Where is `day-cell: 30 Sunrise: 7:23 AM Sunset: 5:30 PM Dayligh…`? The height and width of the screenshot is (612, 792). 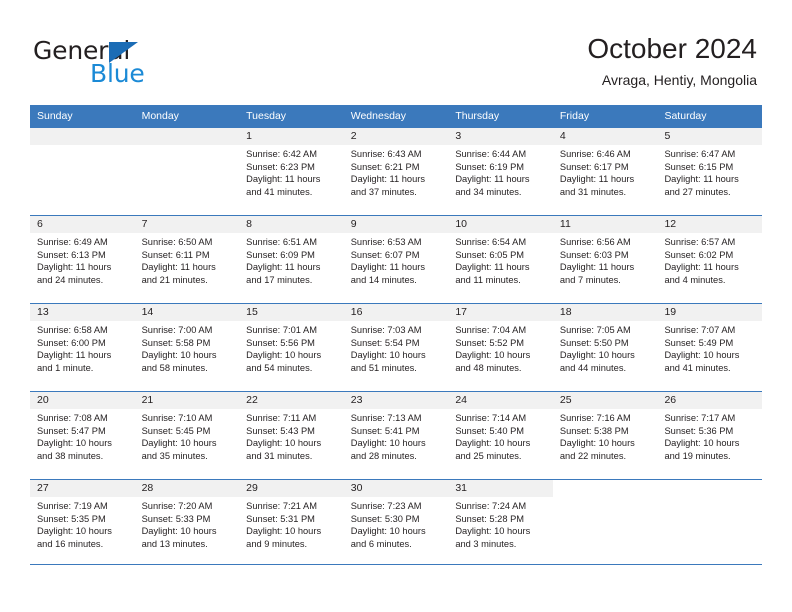
day-cell: 30 Sunrise: 7:23 AM Sunset: 5:30 PM Dayligh… is located at coordinates (396, 522).